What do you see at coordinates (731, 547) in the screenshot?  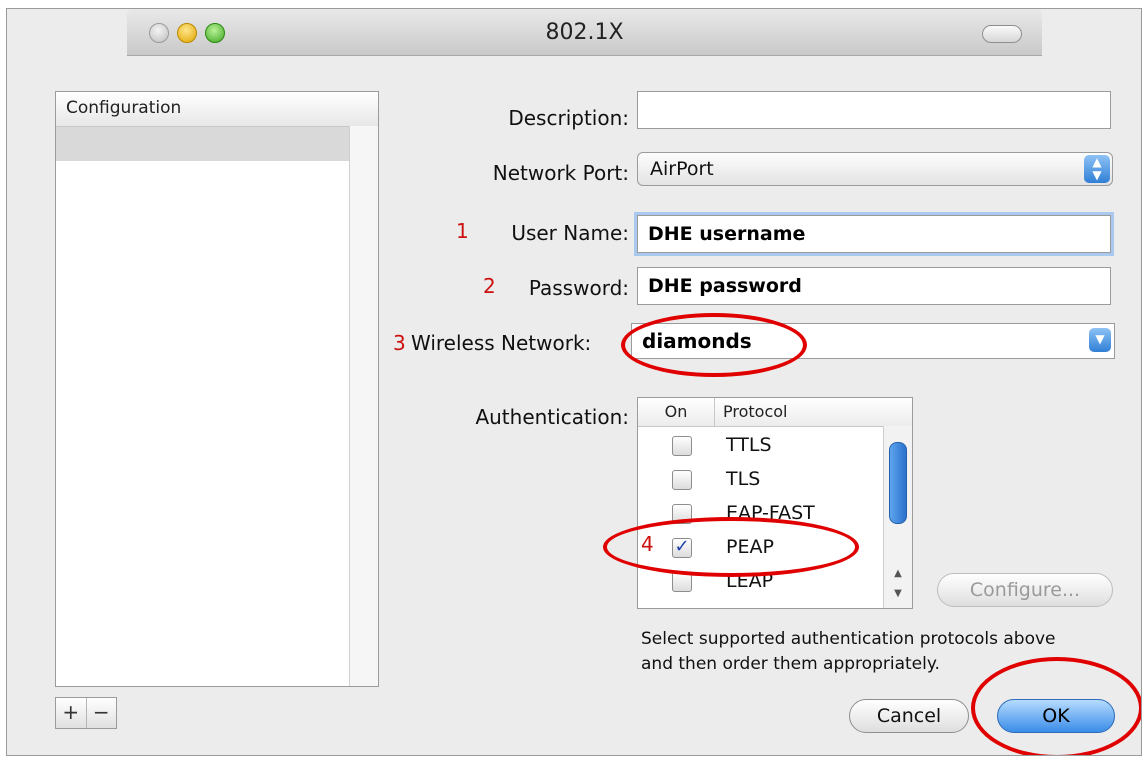 I see `annotation-circle-peap` at bounding box center [731, 547].